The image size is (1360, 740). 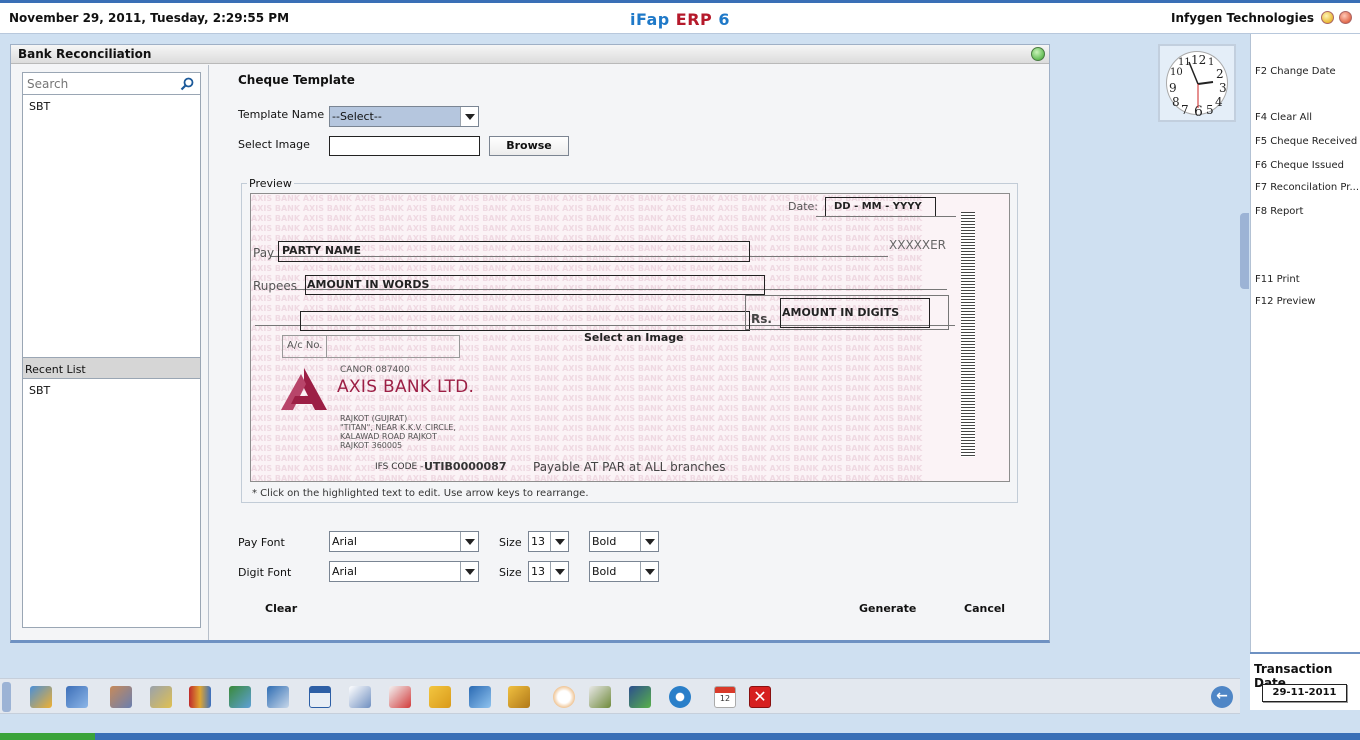 I want to click on title-erp: ERP, so click(x=694, y=19).